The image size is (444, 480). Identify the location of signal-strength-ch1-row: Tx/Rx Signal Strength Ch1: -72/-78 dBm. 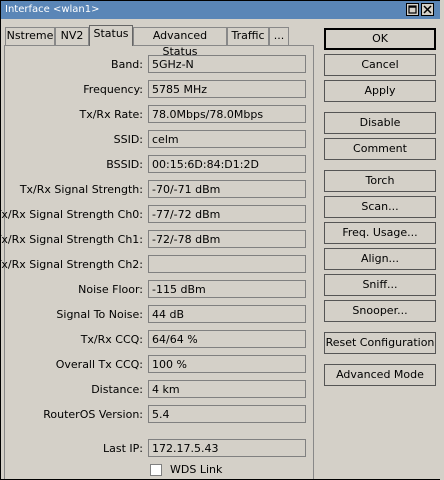
(158, 239).